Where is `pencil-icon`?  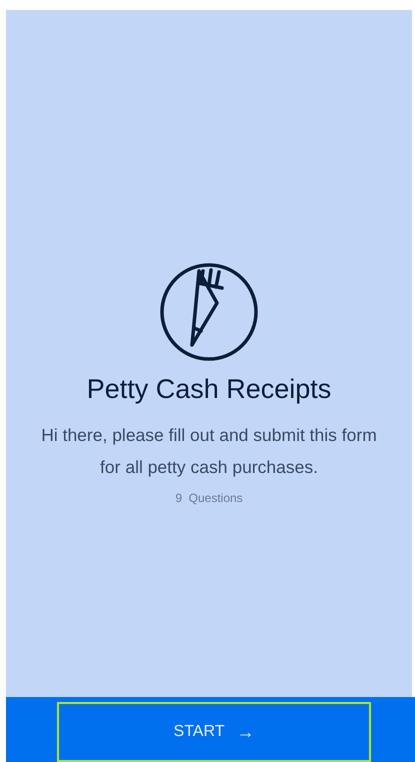 pencil-icon is located at coordinates (209, 312).